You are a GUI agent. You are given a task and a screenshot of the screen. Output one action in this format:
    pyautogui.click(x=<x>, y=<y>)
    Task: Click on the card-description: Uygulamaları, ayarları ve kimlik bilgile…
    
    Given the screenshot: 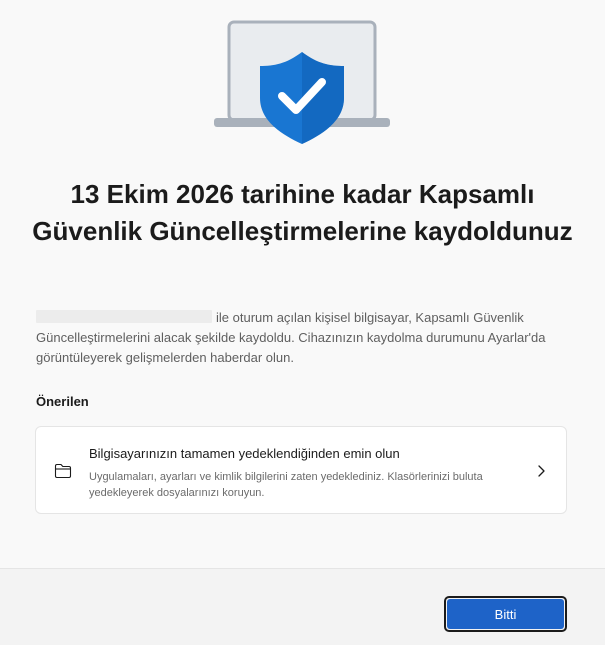 What is the action you would take?
    pyautogui.click(x=286, y=485)
    